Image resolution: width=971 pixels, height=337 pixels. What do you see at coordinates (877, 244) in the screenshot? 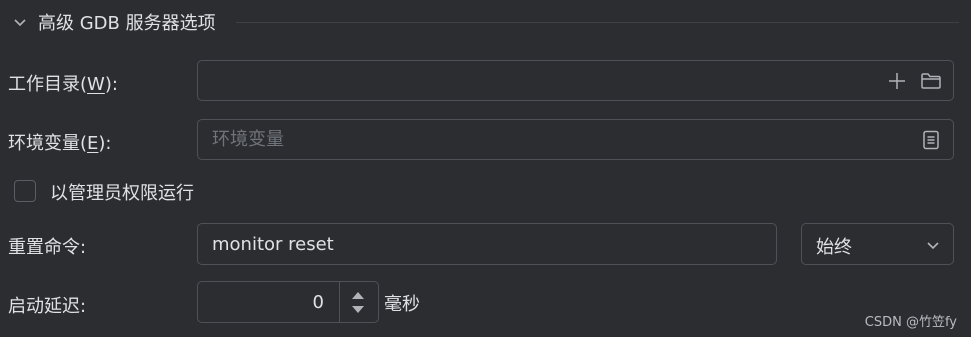
I see `reset-mode-dropdown: 始终` at bounding box center [877, 244].